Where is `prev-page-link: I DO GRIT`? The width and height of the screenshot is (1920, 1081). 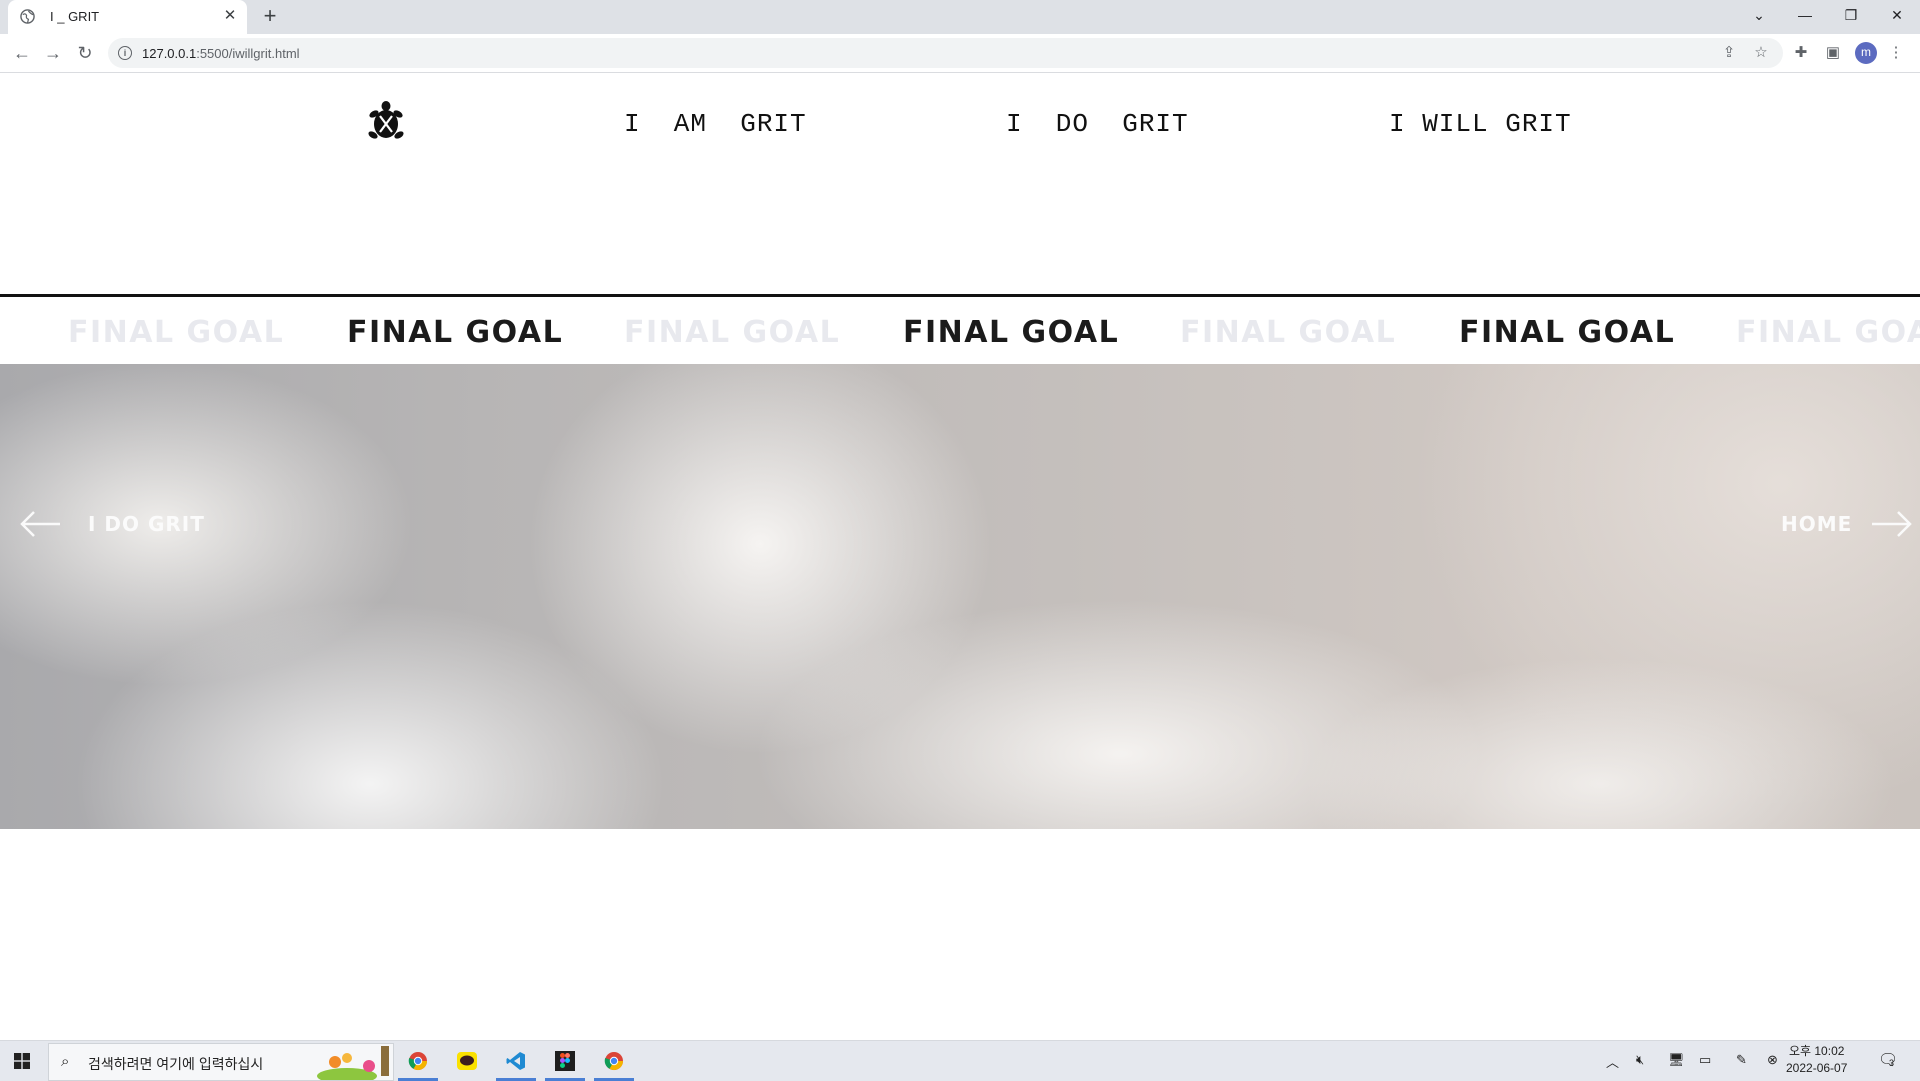 prev-page-link: I DO GRIT is located at coordinates (146, 524).